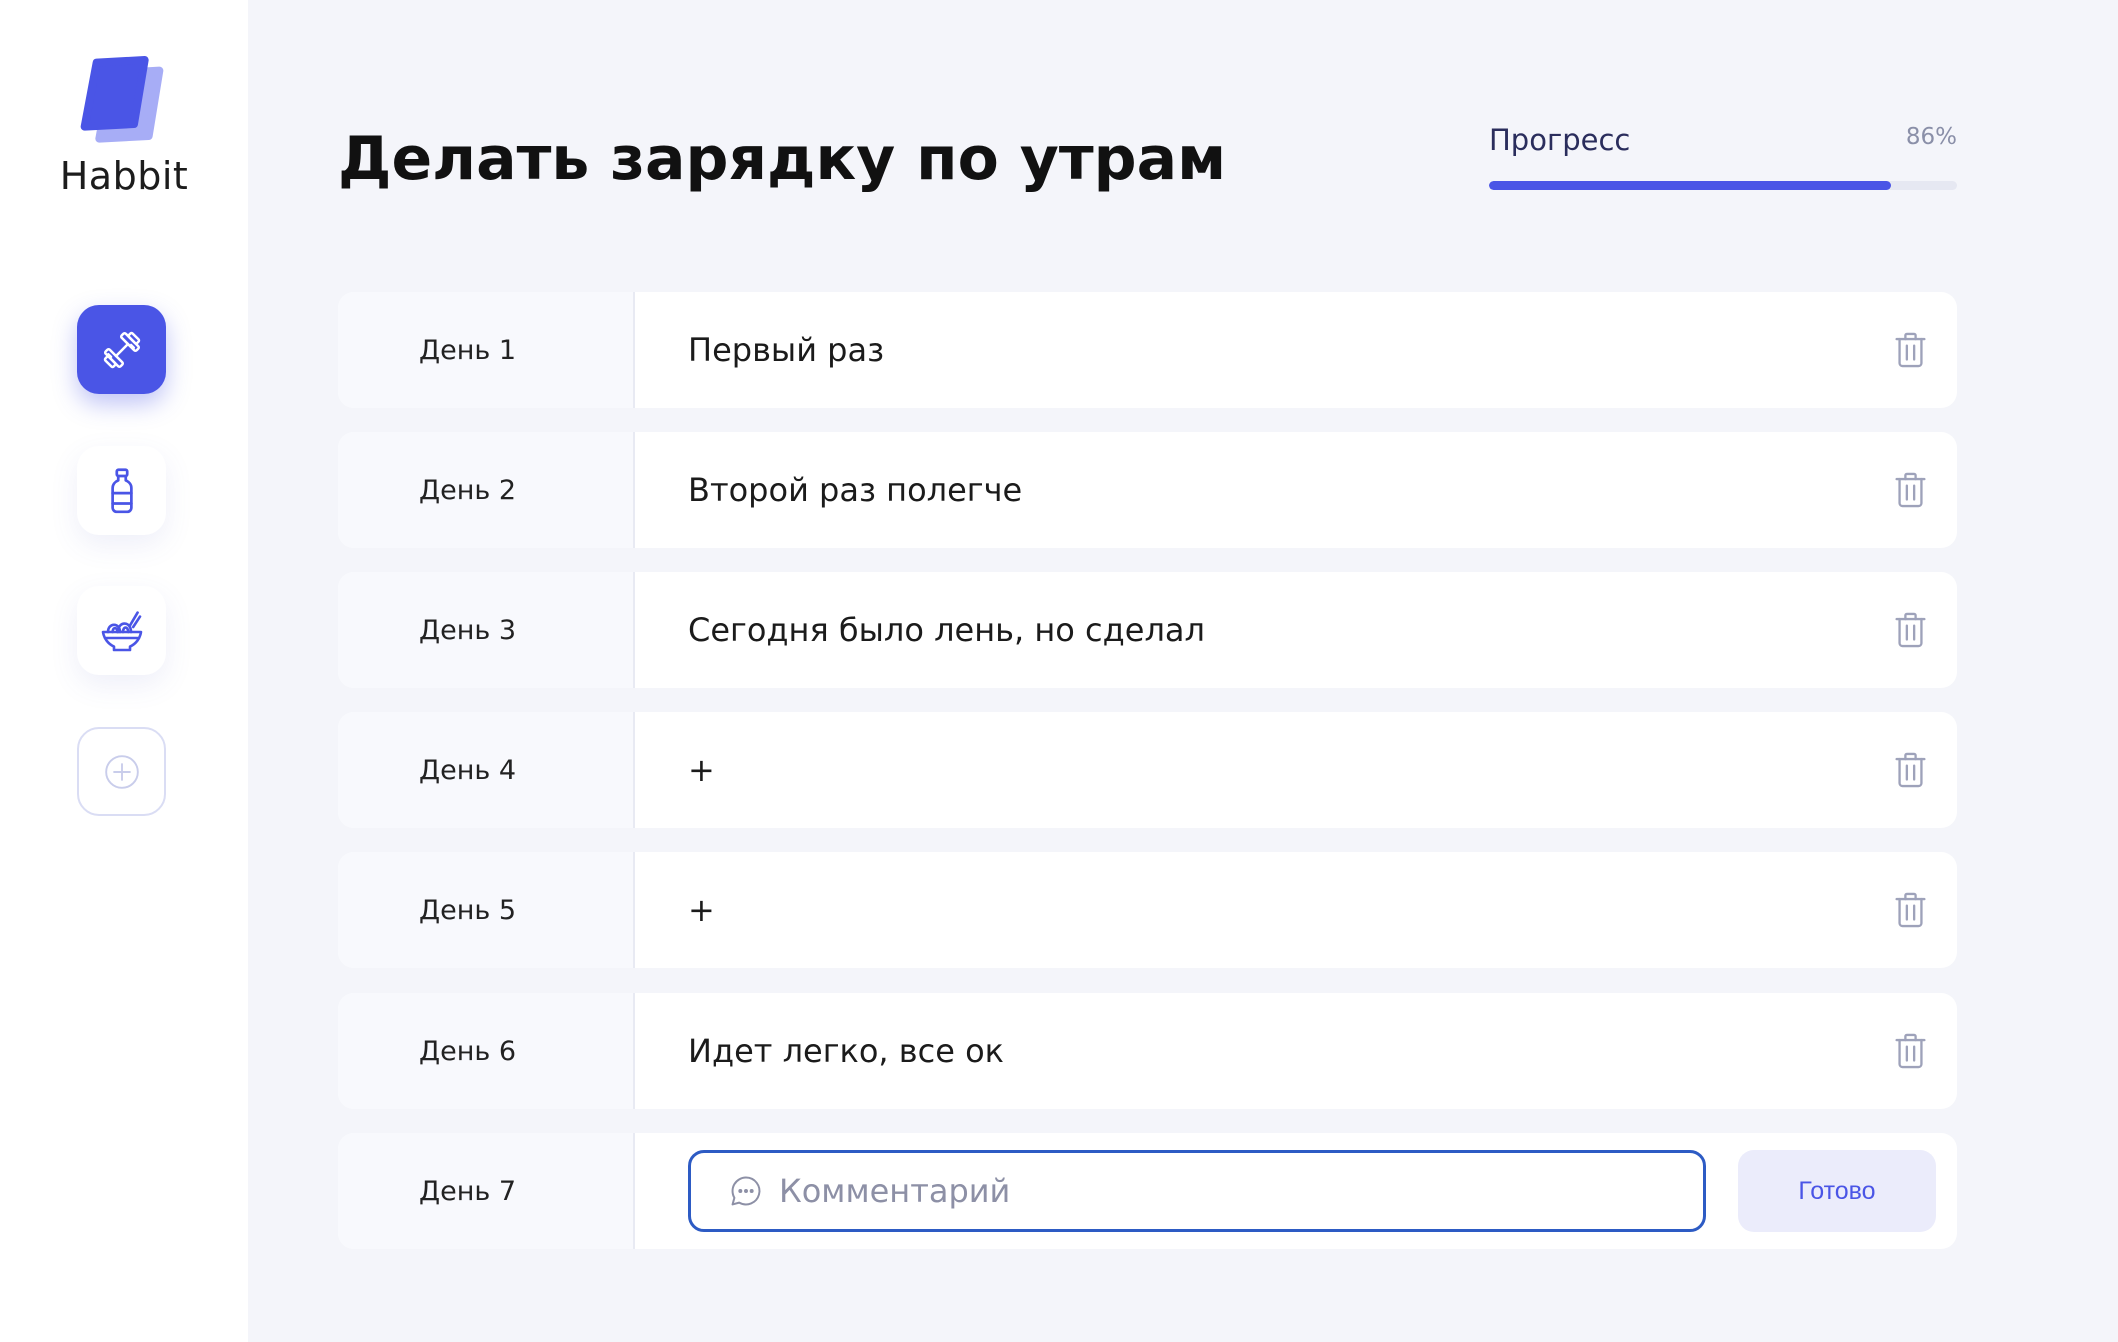  Describe the element at coordinates (946, 630) in the screenshot. I see `day-comment: Сегодня было лень, но сделал` at that location.